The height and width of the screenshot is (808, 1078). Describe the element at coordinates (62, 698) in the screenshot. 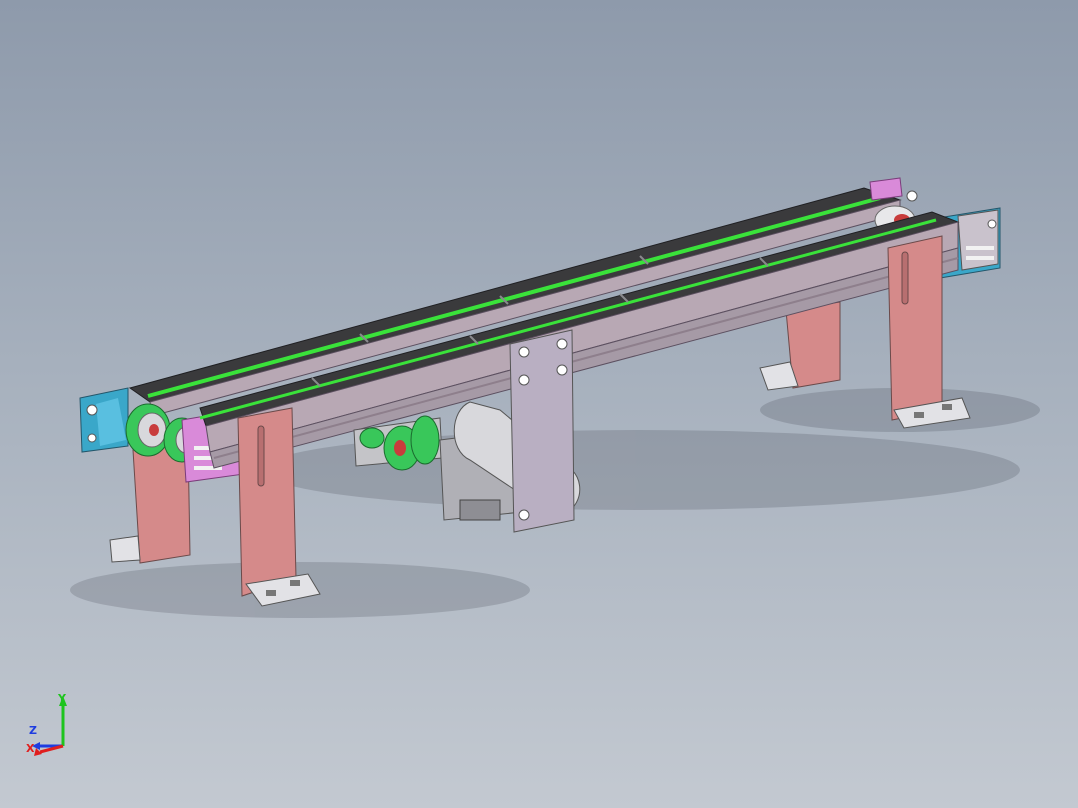

I see `y-axis-label: Y` at that location.